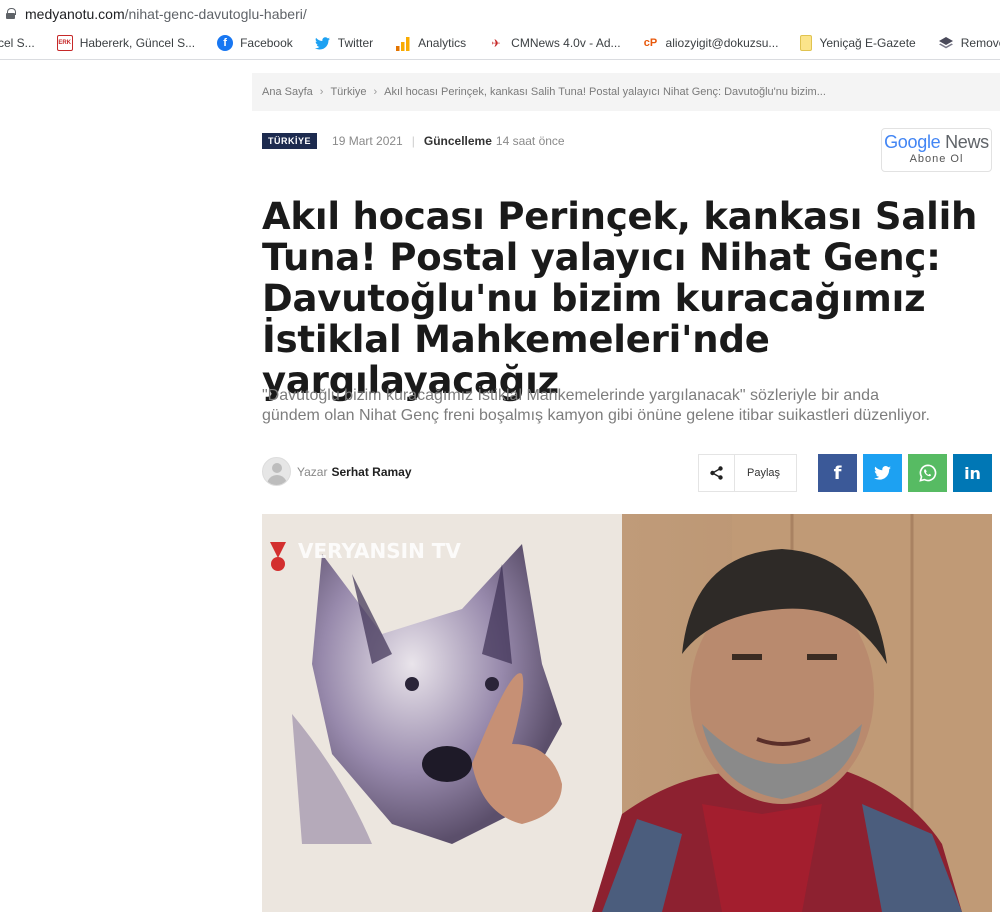 This screenshot has height=912, width=1000. I want to click on updated-label: Güncelleme, so click(457, 141).